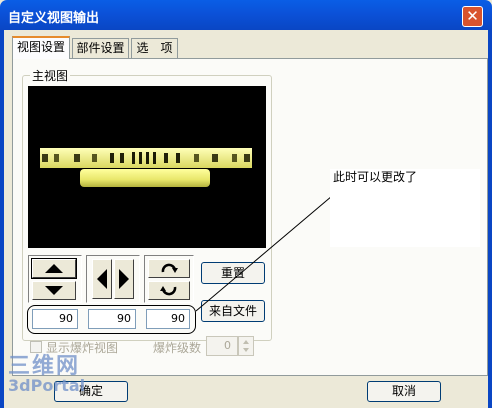 The height and width of the screenshot is (408, 492). What do you see at coordinates (375, 177) in the screenshot?
I see `annotation-text: 此时可以更改了` at bounding box center [375, 177].